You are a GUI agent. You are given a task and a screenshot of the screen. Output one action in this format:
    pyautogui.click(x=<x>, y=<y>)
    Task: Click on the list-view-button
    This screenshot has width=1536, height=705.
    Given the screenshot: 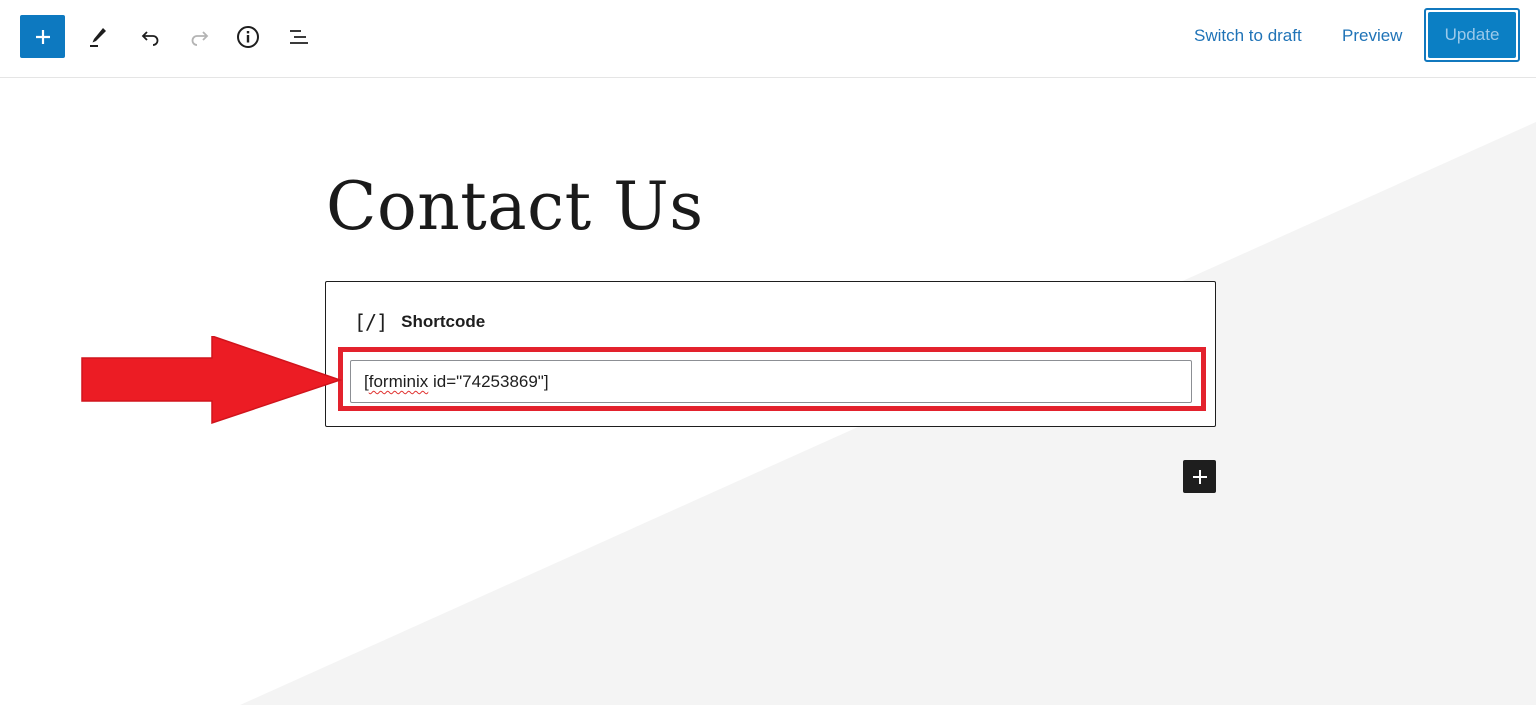 What is the action you would take?
    pyautogui.click(x=299, y=37)
    